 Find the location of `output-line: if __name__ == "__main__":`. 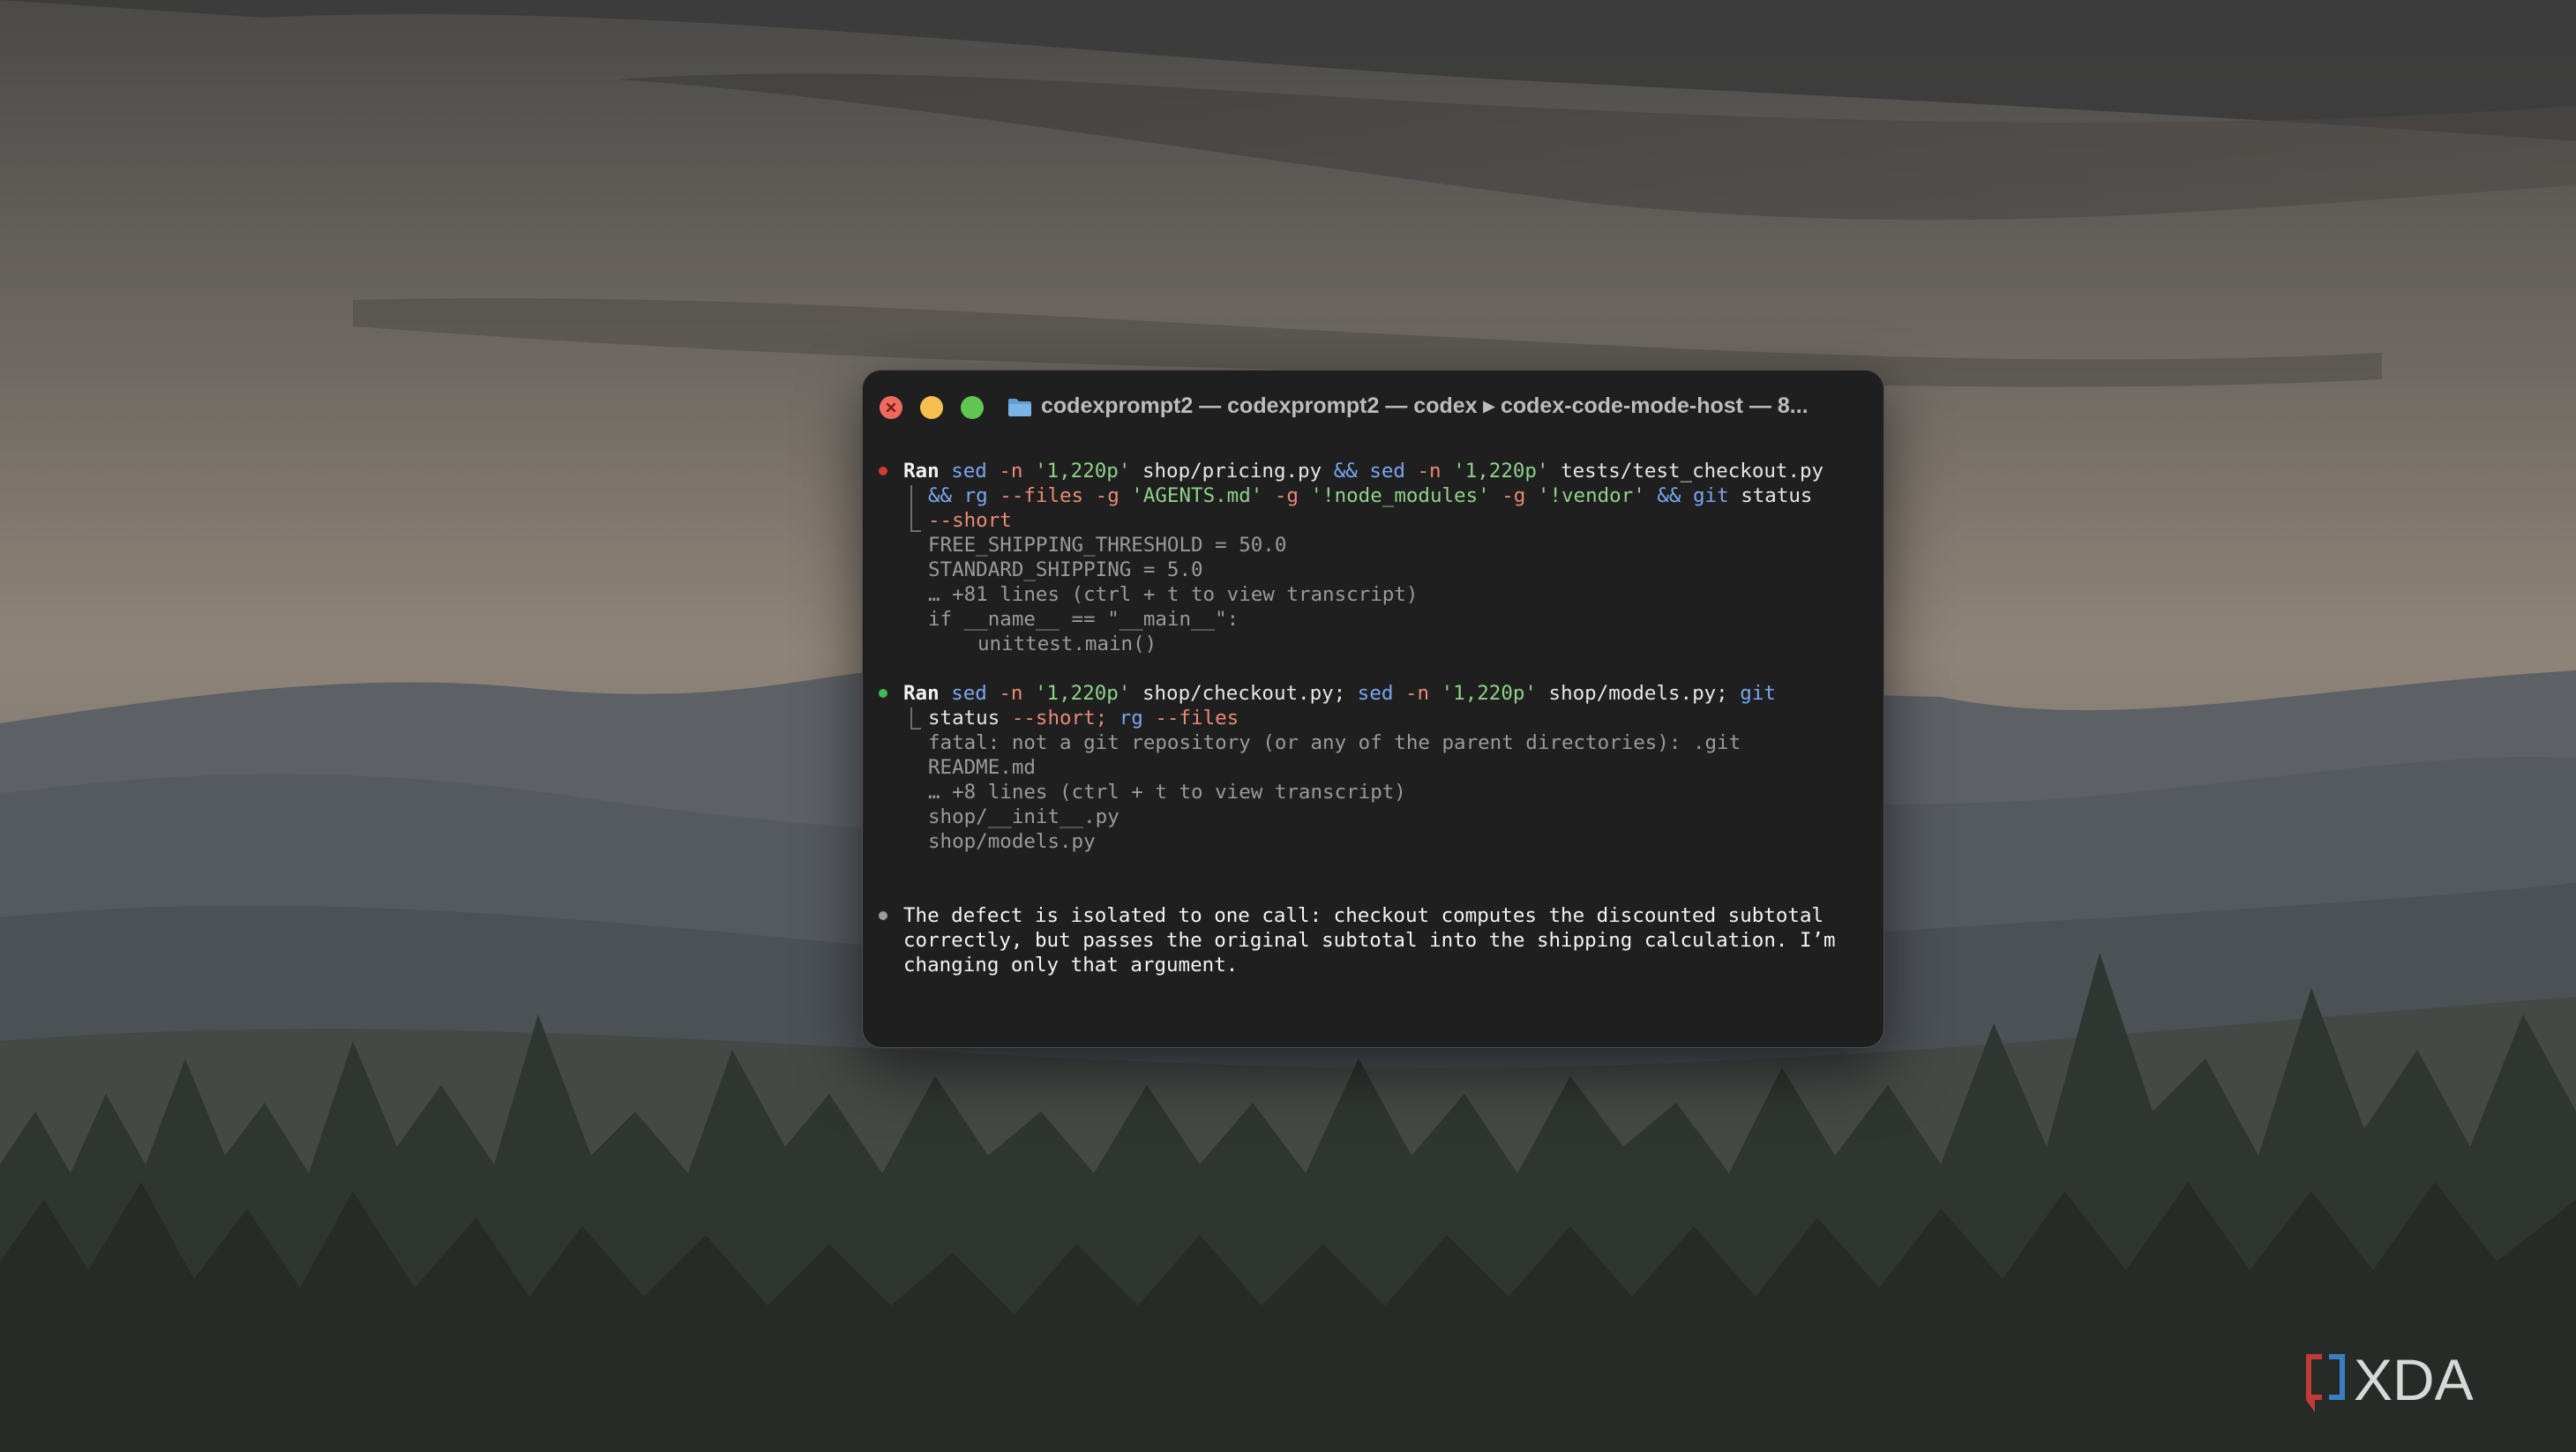

output-line: if __name__ == "__main__": is located at coordinates (1083, 619).